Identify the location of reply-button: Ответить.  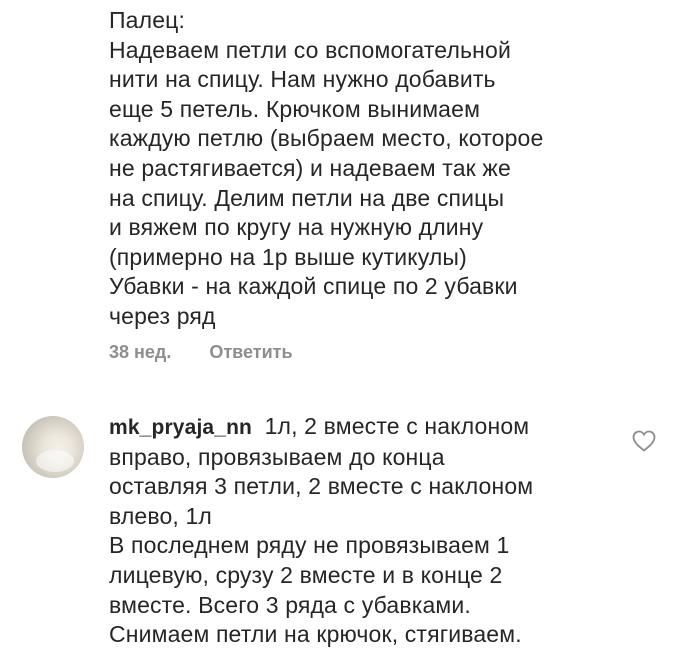
(250, 352).